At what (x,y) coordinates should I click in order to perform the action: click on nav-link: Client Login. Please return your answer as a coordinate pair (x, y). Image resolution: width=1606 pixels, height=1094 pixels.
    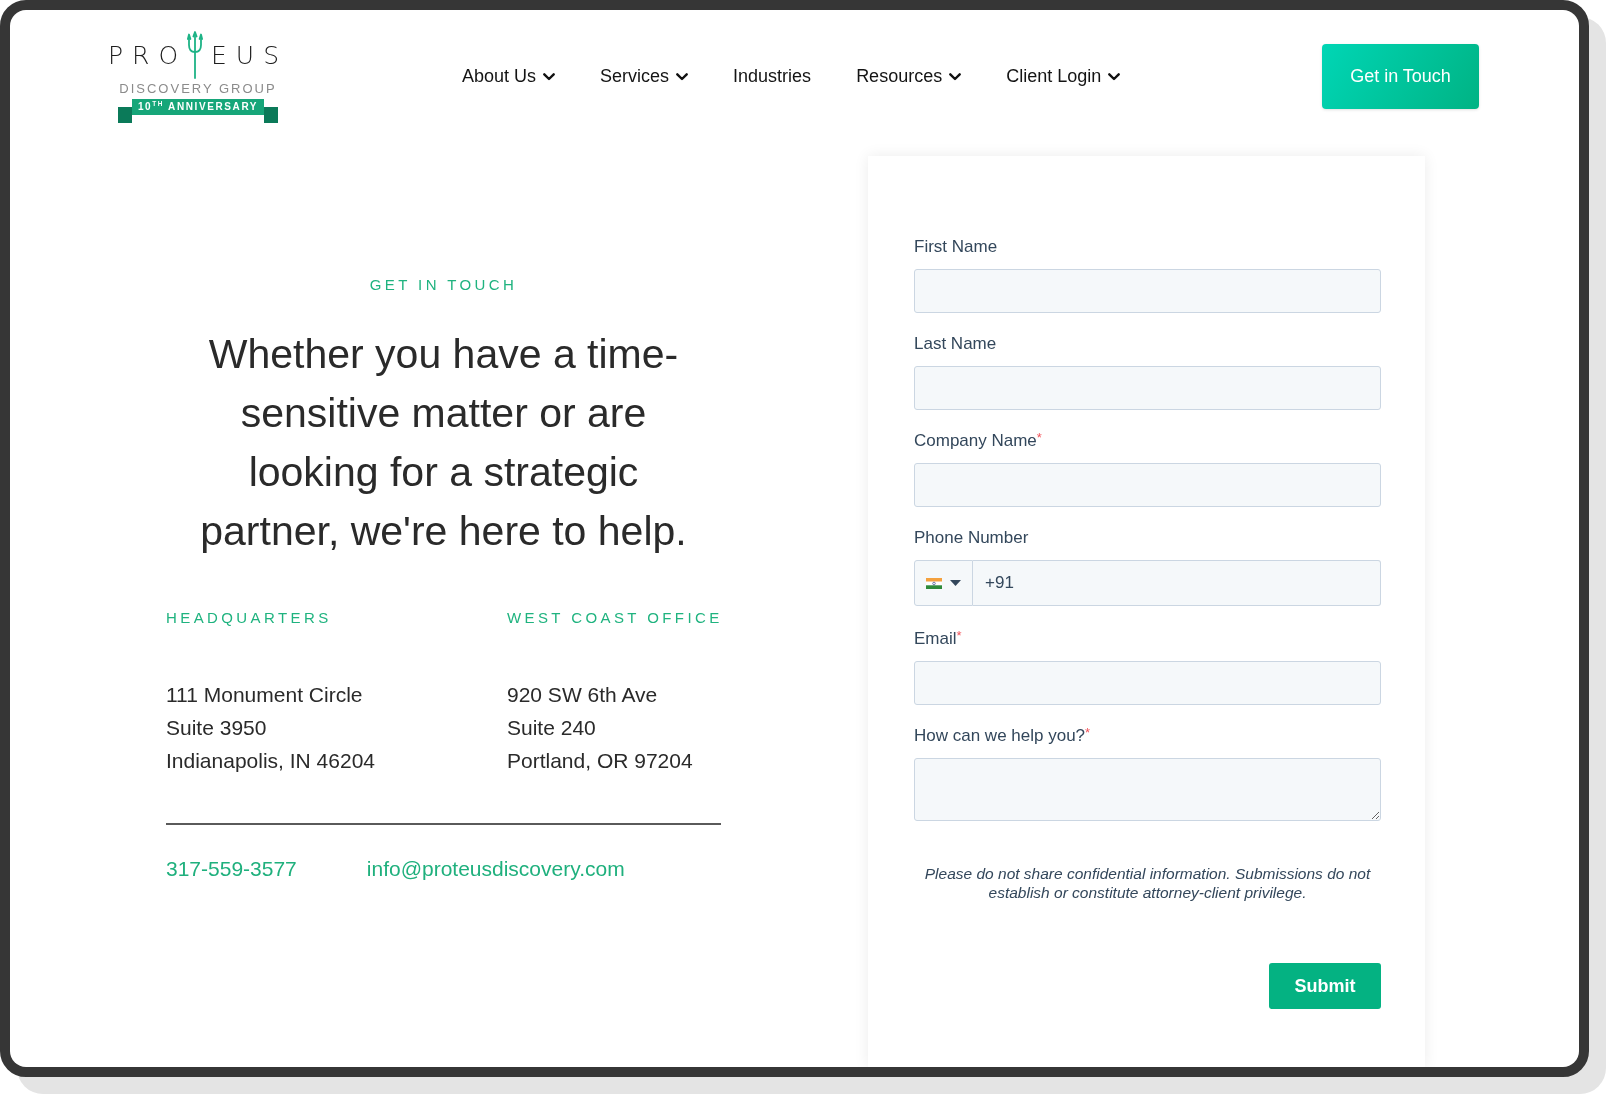
    Looking at the image, I should click on (1063, 76).